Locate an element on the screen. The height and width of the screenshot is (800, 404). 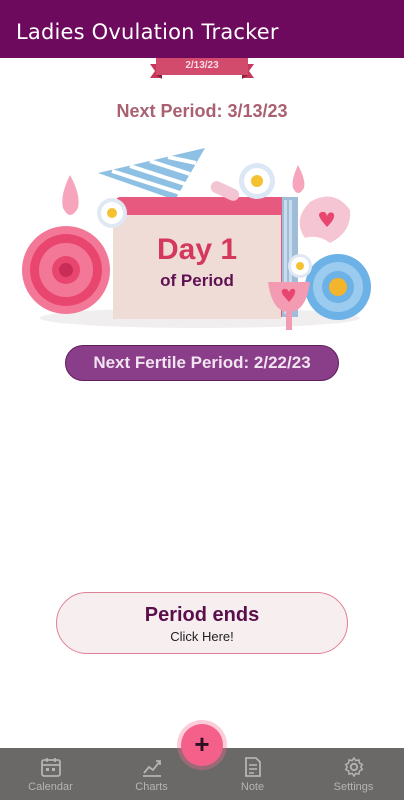
blue-flower-icon is located at coordinates (338, 287).